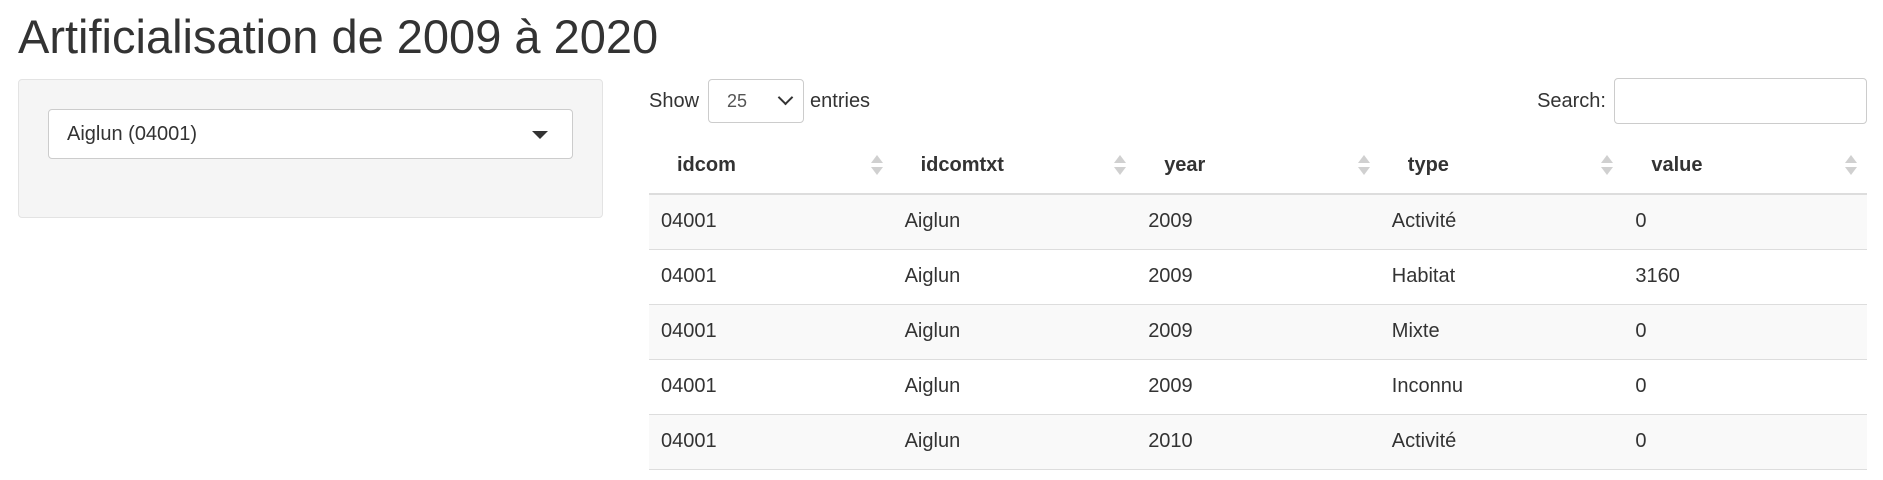  I want to click on table-header-row: idcom idcomtxt year type value, so click(1258, 166).